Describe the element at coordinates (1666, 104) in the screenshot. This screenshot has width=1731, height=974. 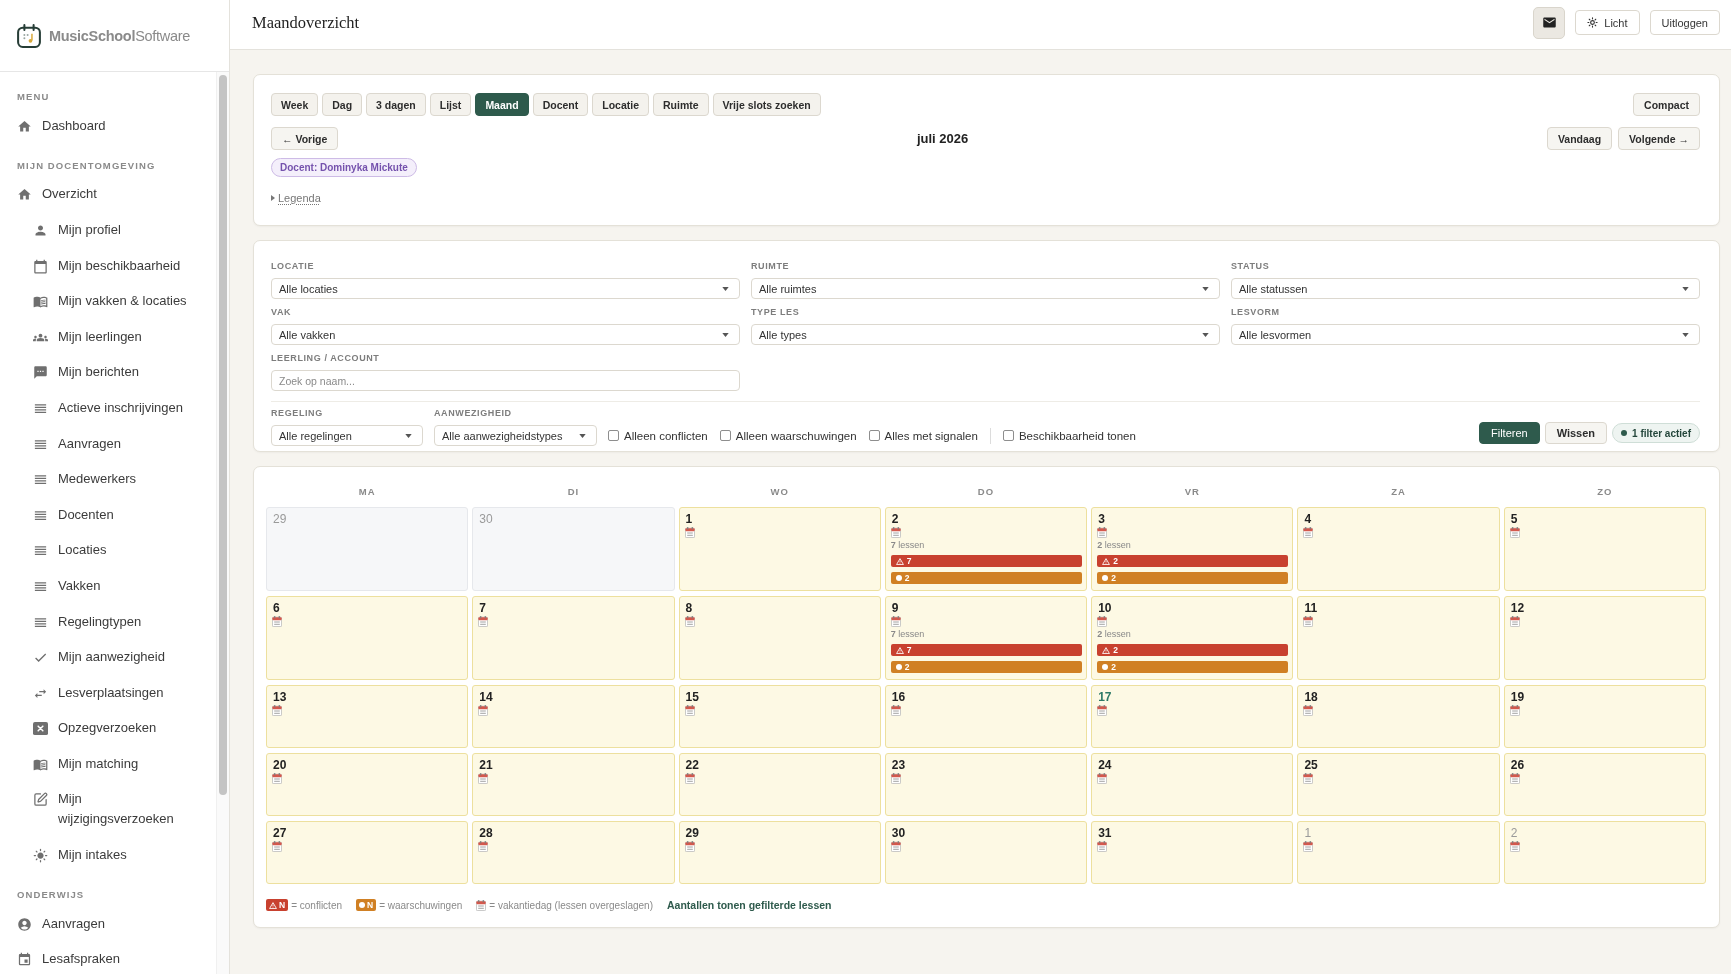
I see `compact-button: Compact` at that location.